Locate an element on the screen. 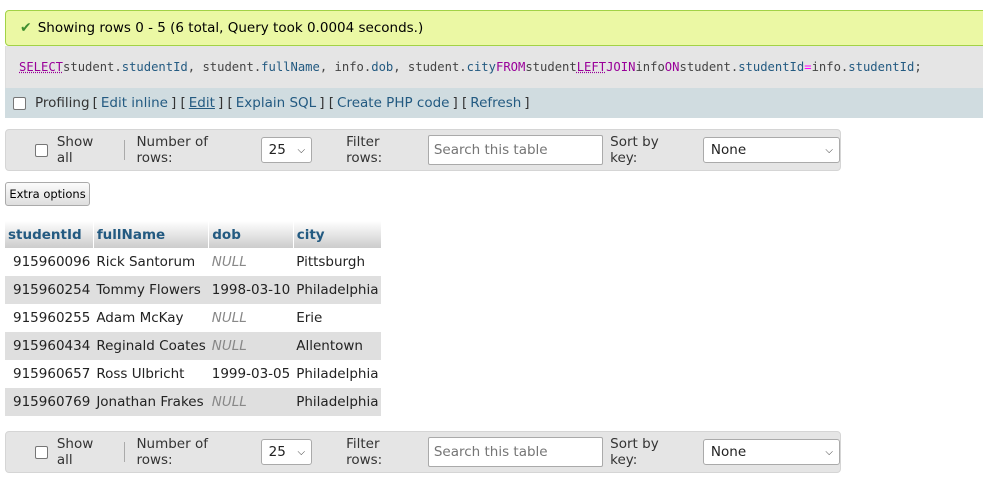  sql-column: dob is located at coordinates (382, 67).